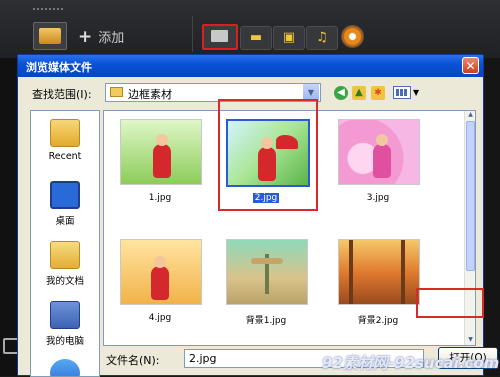  What do you see at coordinates (470, 196) in the screenshot?
I see `scrollbar-thumb` at bounding box center [470, 196].